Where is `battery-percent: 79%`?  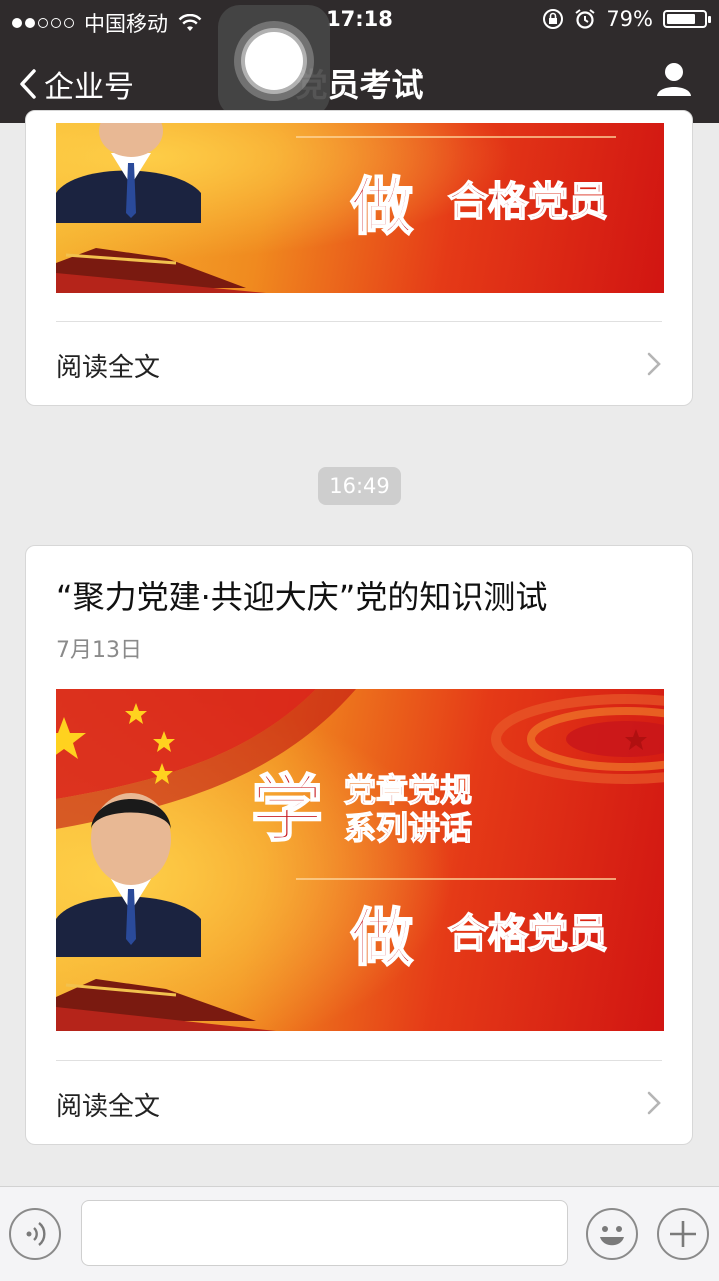
battery-percent: 79% is located at coordinates (629, 19).